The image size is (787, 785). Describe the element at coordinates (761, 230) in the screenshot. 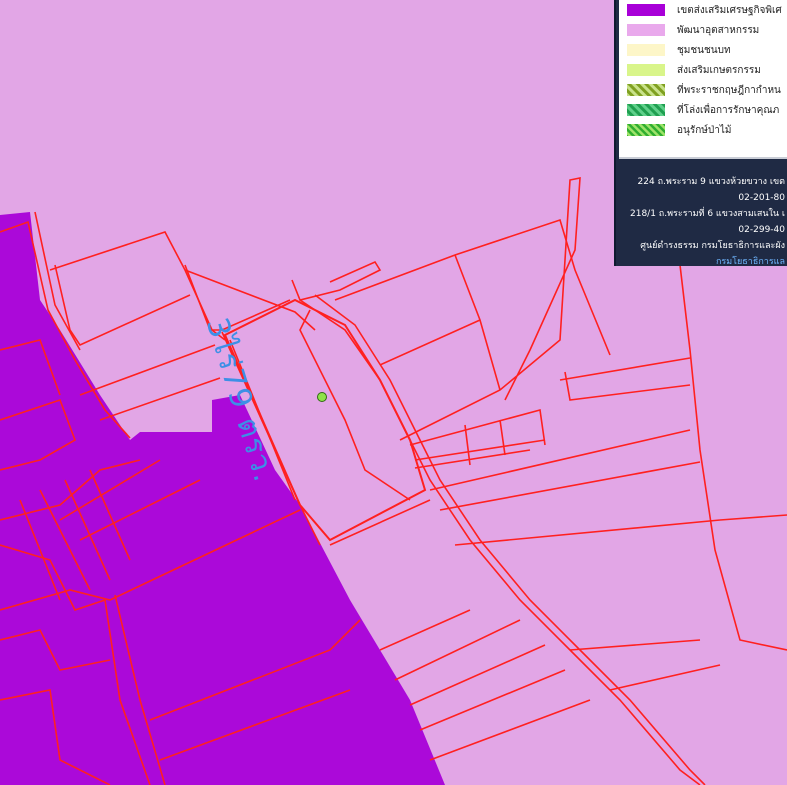

I see `contact-phone-2: 02-299-40` at that location.